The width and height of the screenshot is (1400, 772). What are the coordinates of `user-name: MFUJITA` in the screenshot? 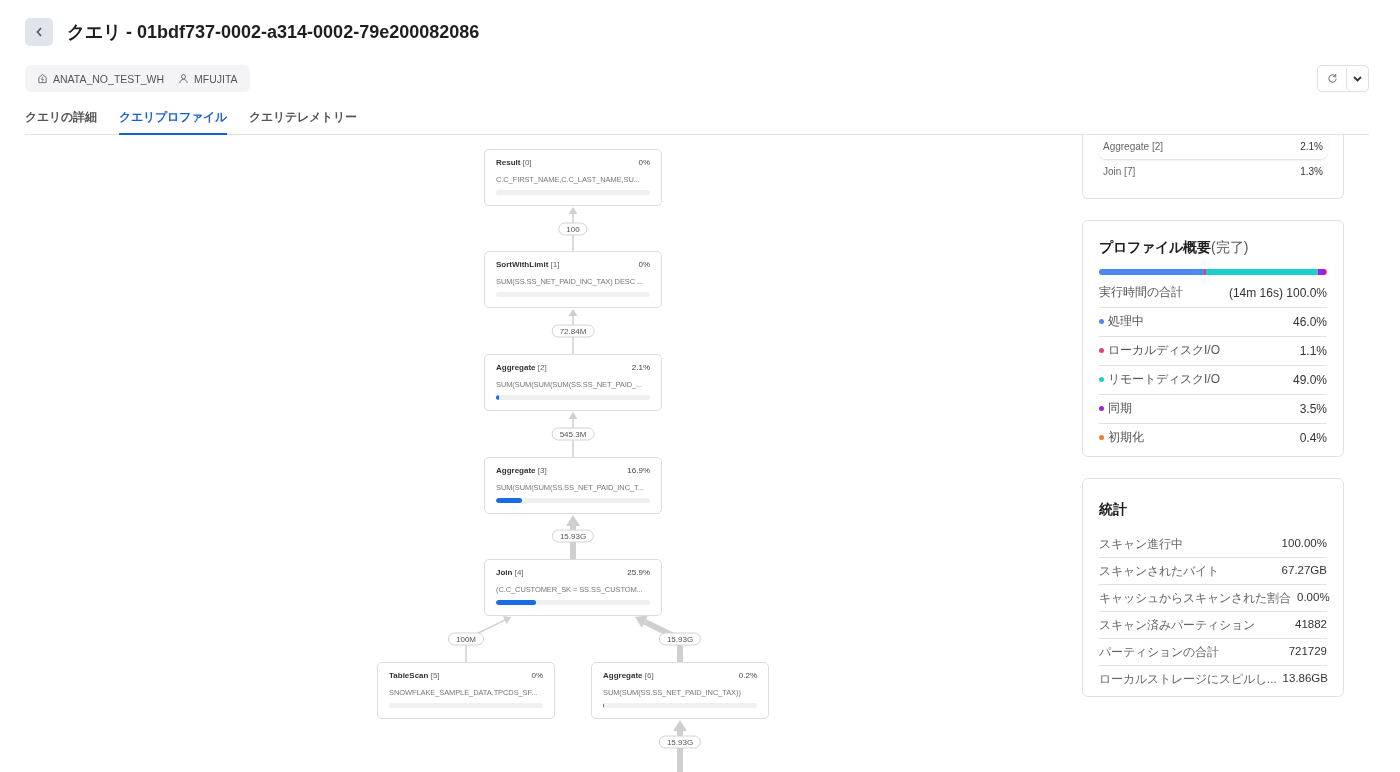 It's located at (216, 78).